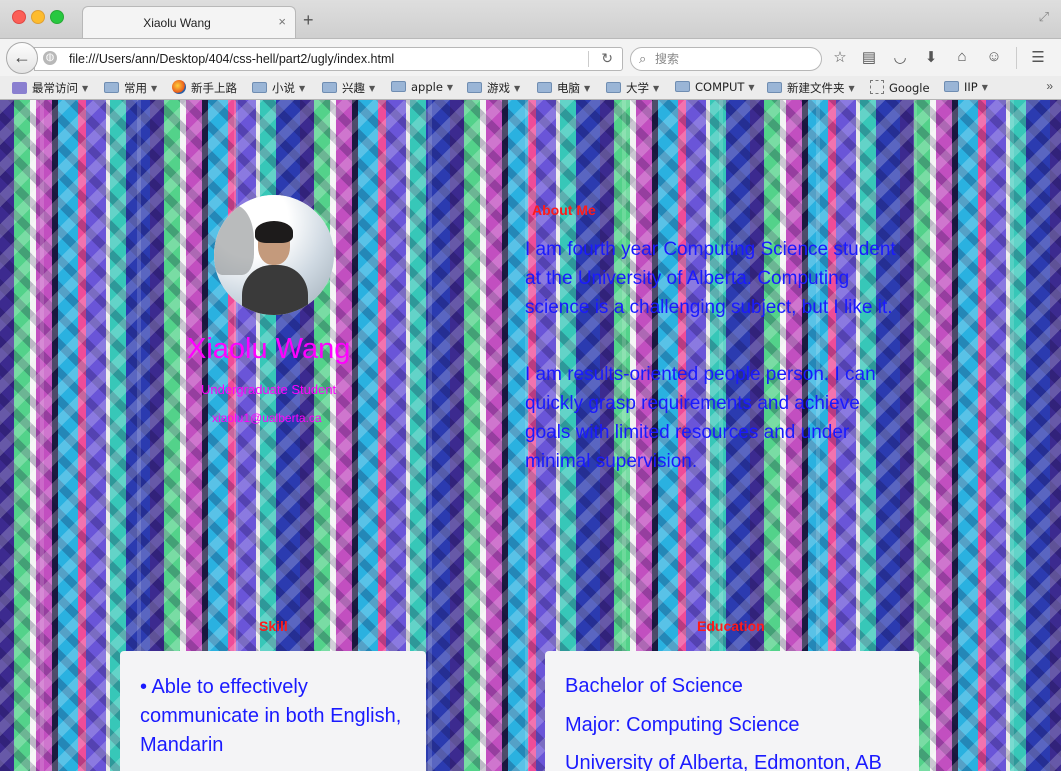  What do you see at coordinates (840, 57) in the screenshot?
I see `bookmark-star-icon: ☆` at bounding box center [840, 57].